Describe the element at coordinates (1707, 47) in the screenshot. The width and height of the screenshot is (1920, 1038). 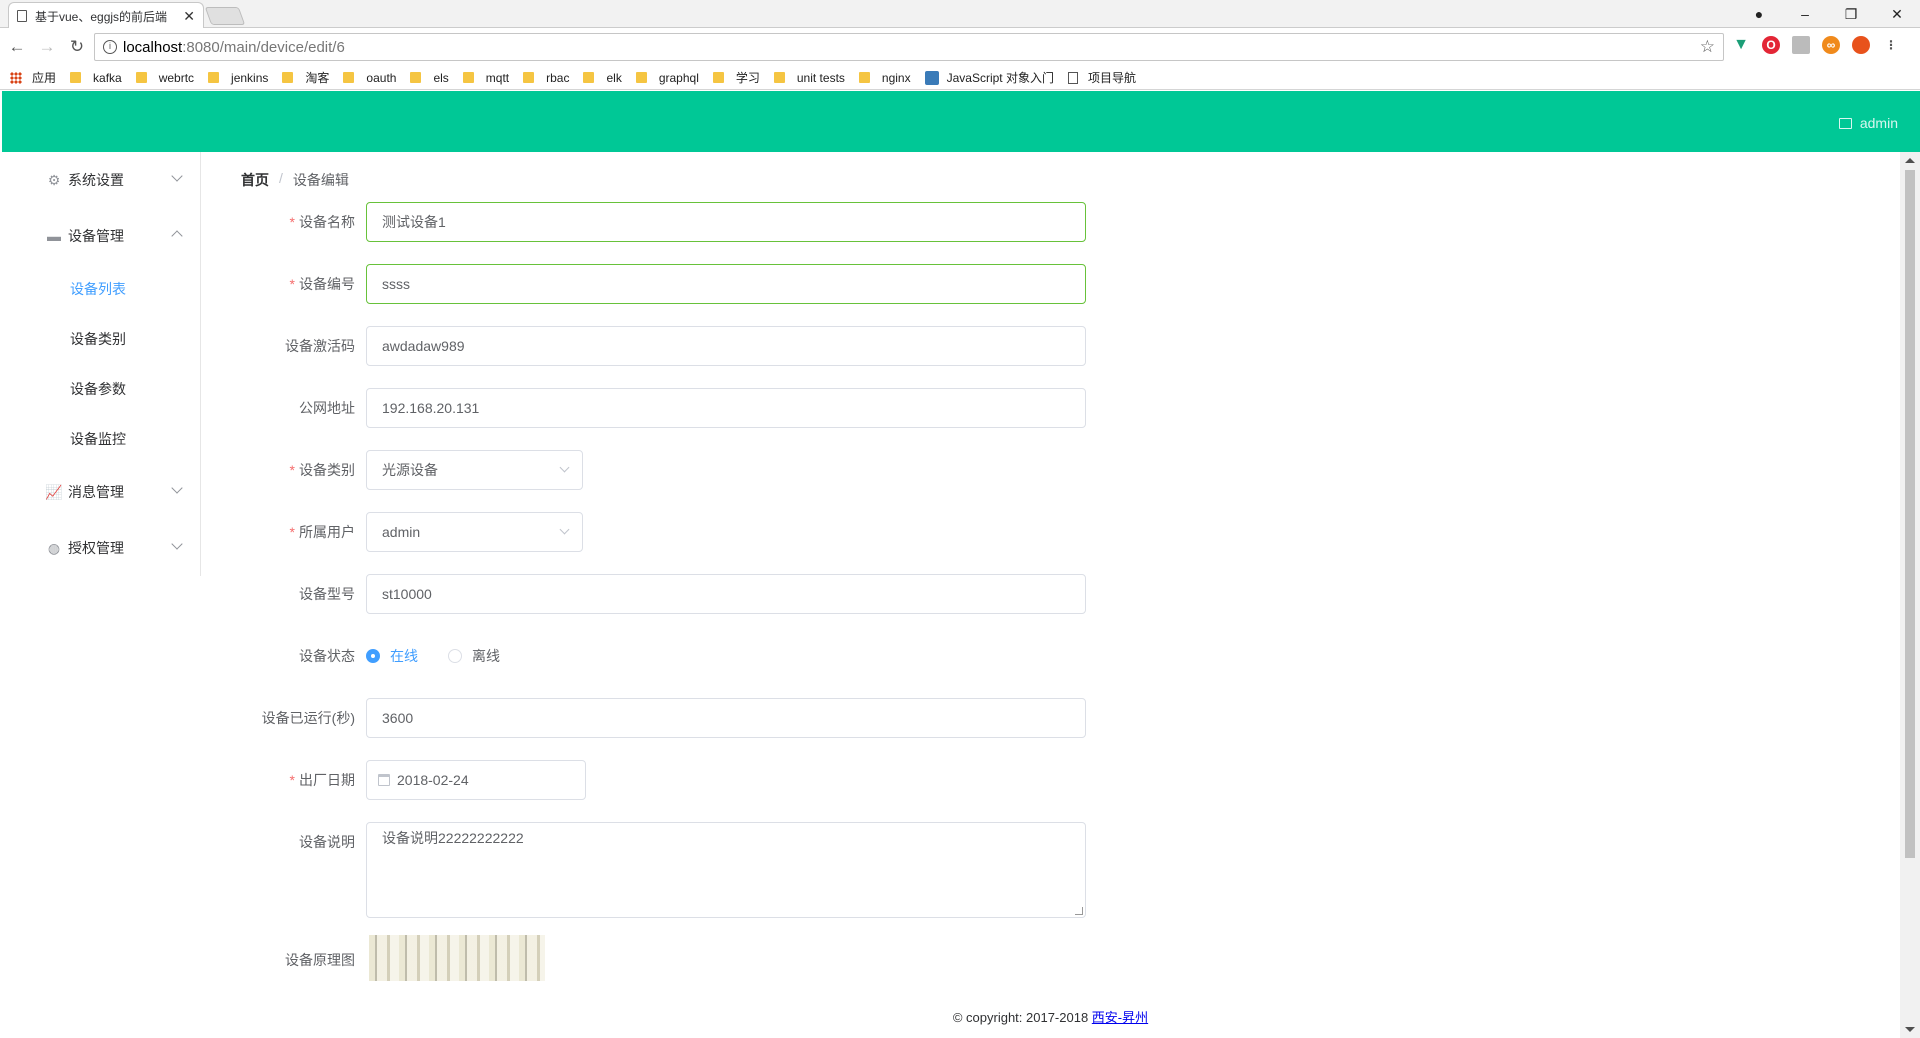
I see `bookmark-star-icon: ☆` at that location.